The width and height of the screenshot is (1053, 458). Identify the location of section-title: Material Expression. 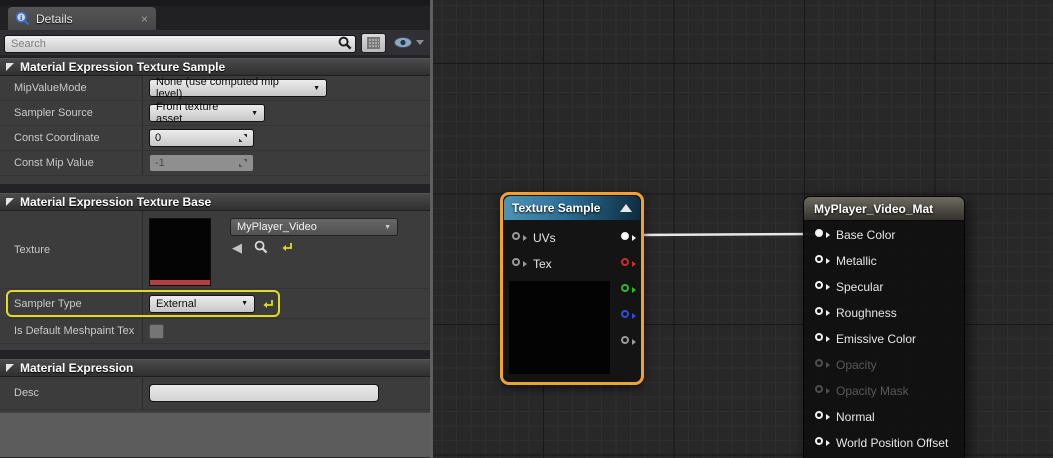
(77, 368).